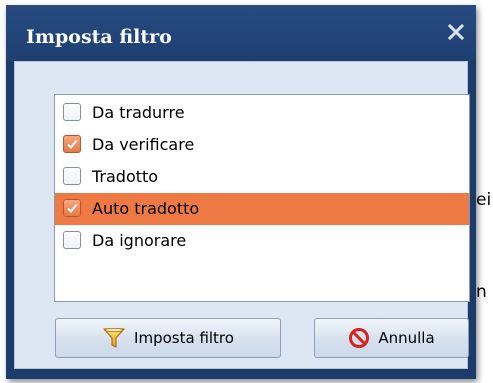 Image resolution: width=493 pixels, height=383 pixels. I want to click on cancel-button: Annulla, so click(391, 338).